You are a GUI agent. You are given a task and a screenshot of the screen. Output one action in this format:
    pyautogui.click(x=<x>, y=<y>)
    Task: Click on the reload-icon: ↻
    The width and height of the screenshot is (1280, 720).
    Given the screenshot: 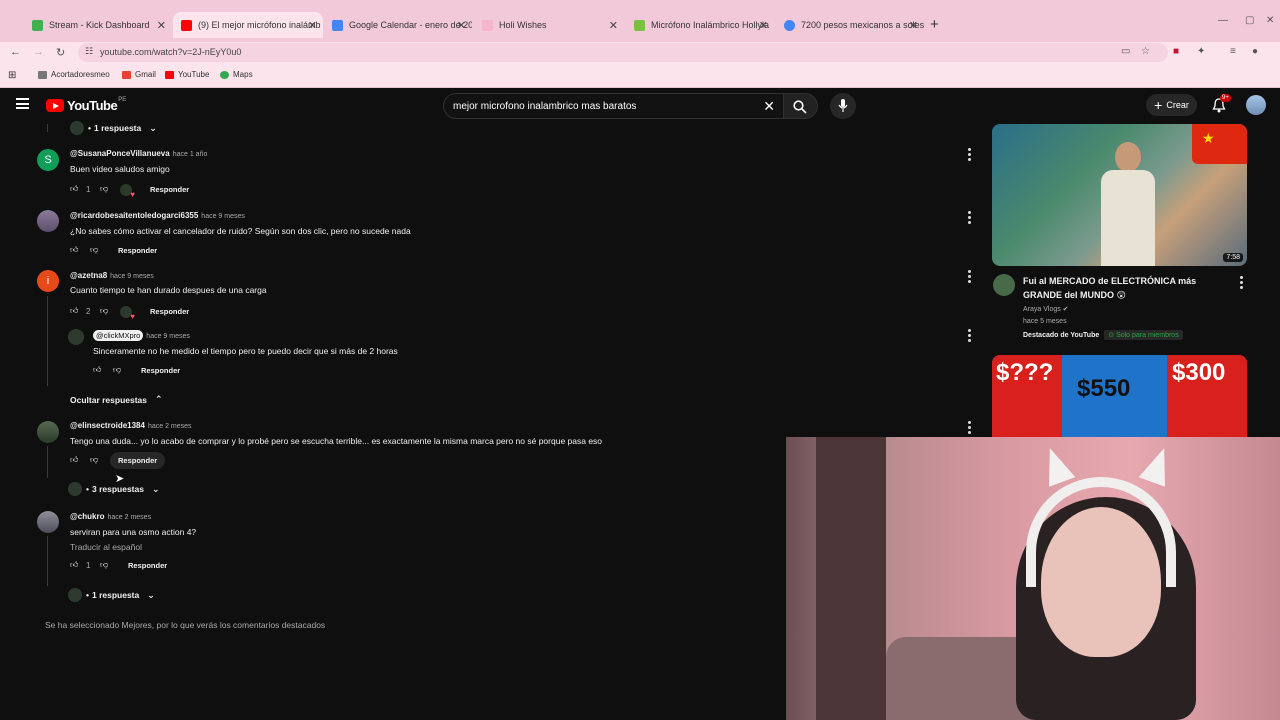 What is the action you would take?
    pyautogui.click(x=60, y=52)
    